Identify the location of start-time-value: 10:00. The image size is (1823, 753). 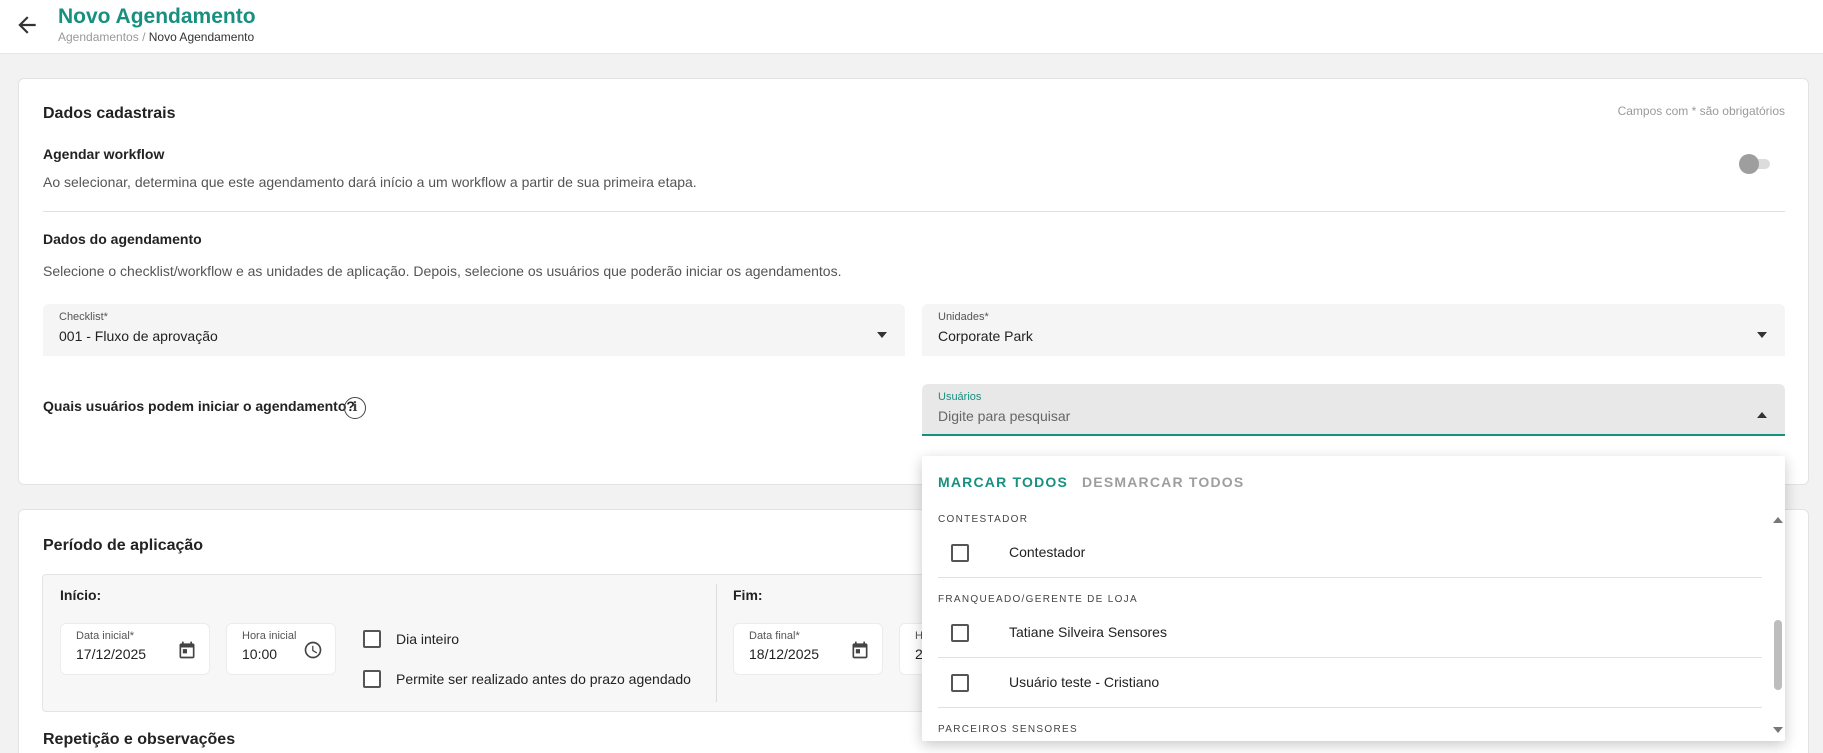
(260, 654).